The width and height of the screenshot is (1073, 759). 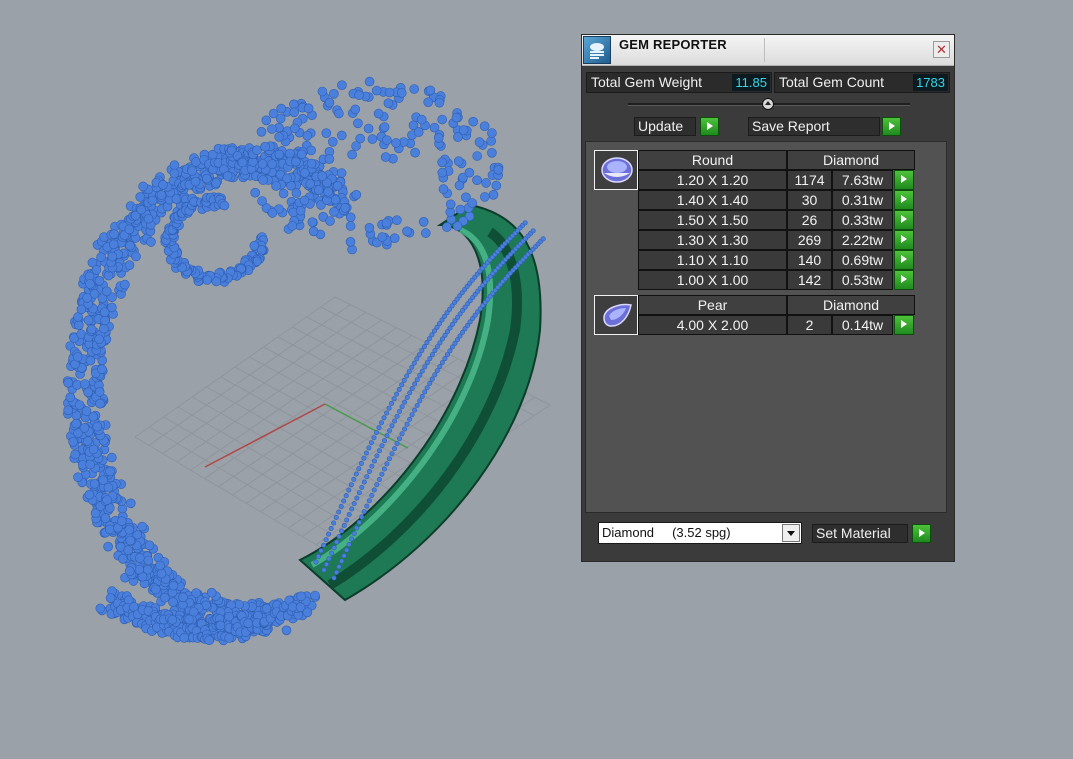 I want to click on set-material-run-icon, so click(x=921, y=533).